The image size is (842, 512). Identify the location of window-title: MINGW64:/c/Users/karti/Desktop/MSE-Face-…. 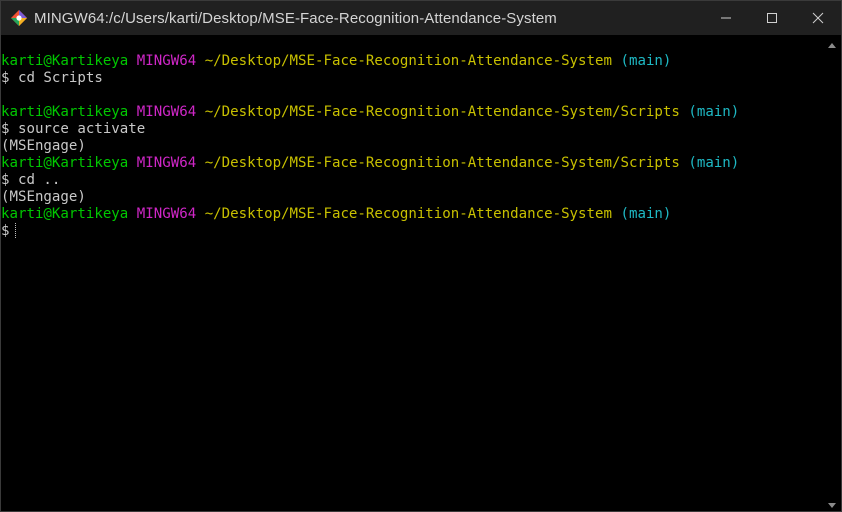
(295, 18).